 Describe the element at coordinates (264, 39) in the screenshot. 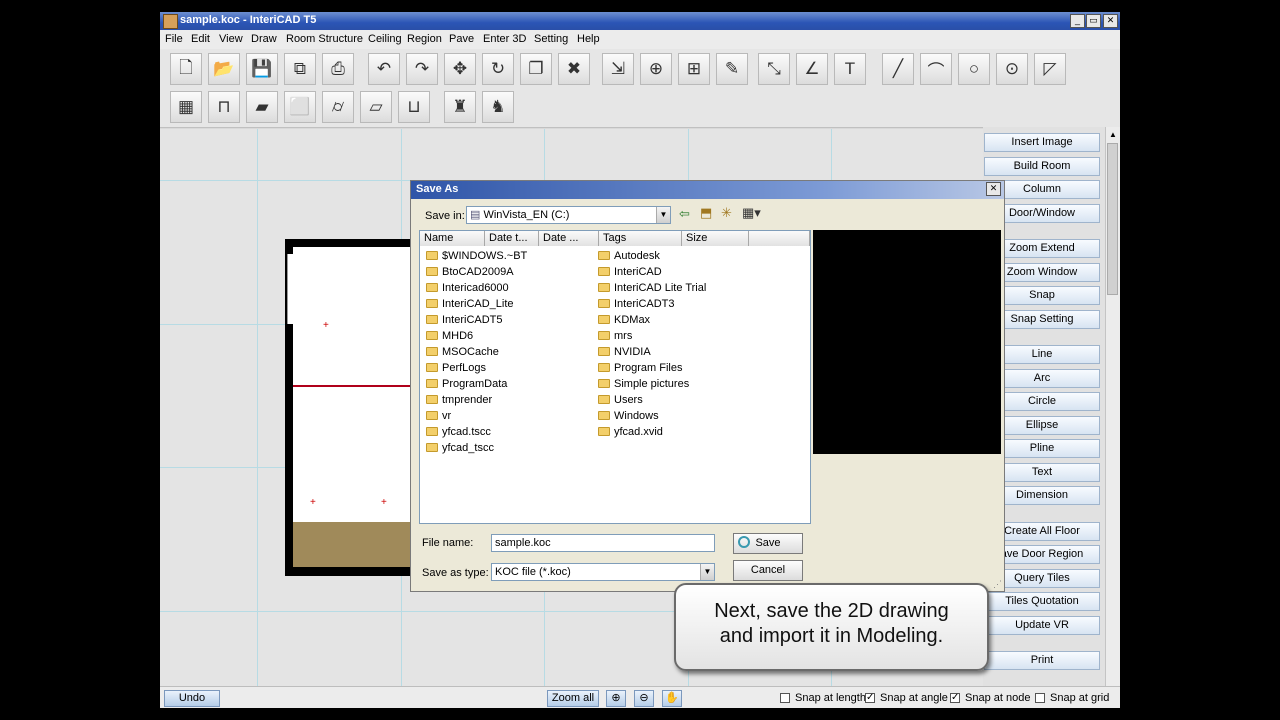

I see `menu-draw: Draw` at that location.